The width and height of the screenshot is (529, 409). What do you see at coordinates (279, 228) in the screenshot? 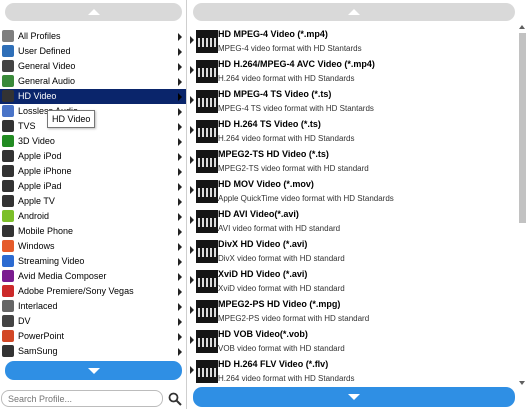
I see `format-description: AVI video format with HD standard` at bounding box center [279, 228].